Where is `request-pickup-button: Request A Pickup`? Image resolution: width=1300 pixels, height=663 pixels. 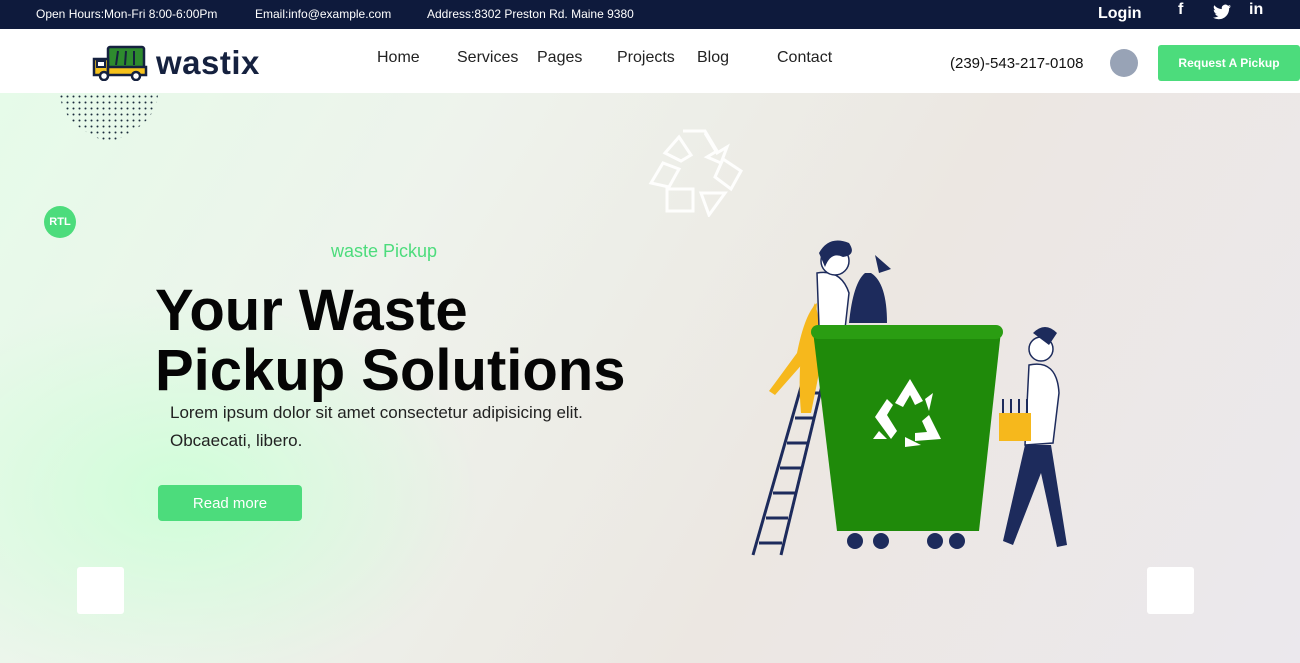
request-pickup-button: Request A Pickup is located at coordinates (1229, 63).